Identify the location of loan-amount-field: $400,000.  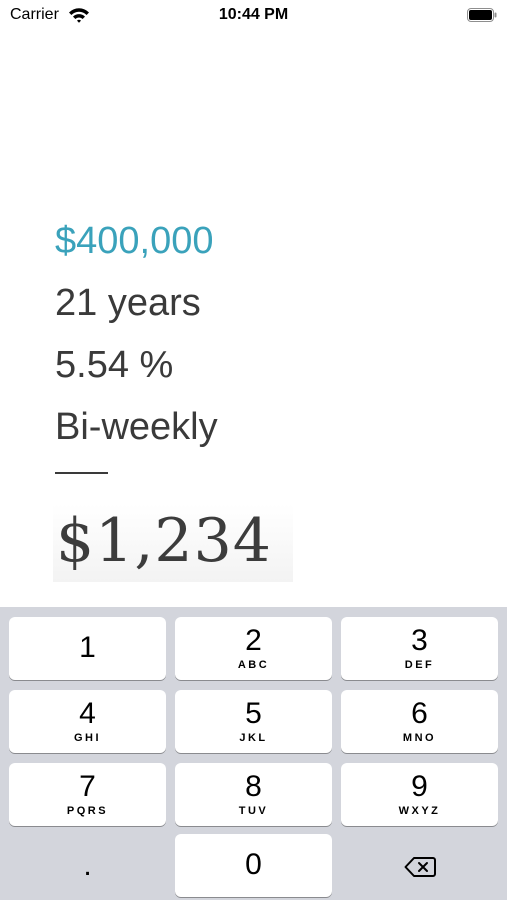
(136, 241).